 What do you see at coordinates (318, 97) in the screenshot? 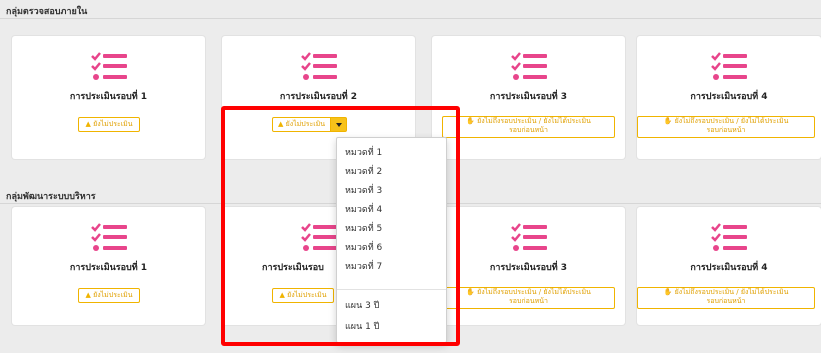
I see `card-title: การประเมินรอบที่ 2` at bounding box center [318, 97].